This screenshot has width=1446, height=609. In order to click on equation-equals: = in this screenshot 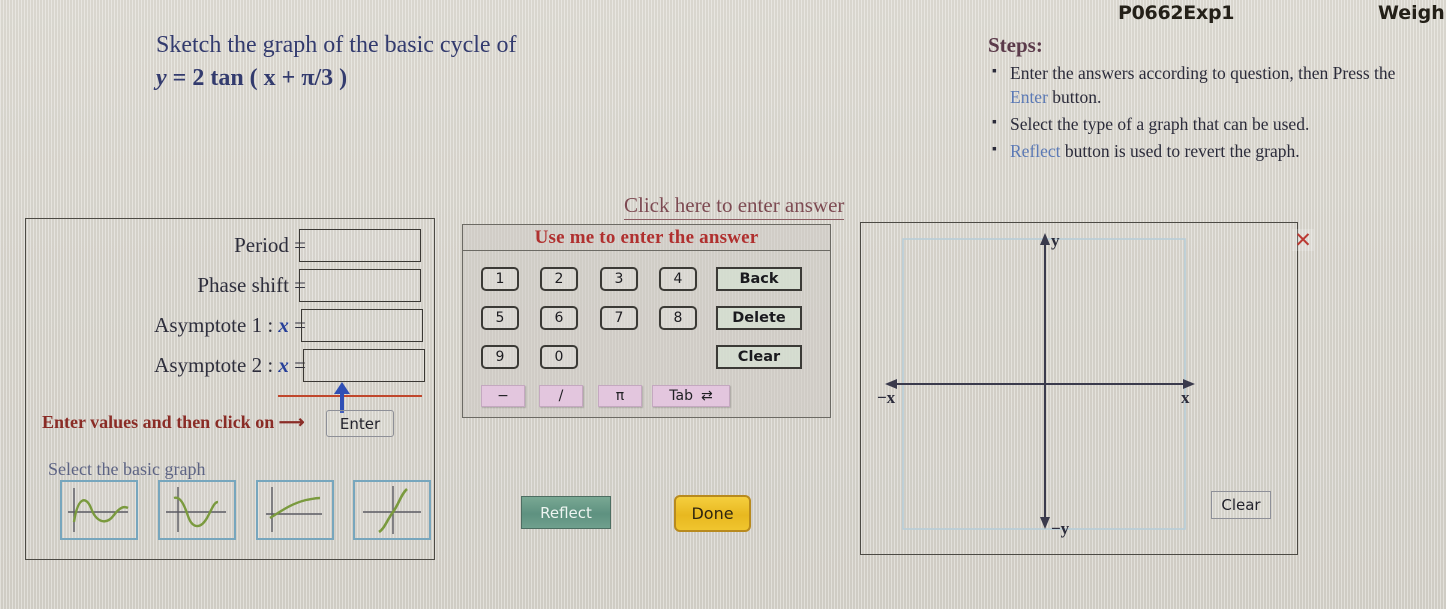, I will do `click(179, 78)`.